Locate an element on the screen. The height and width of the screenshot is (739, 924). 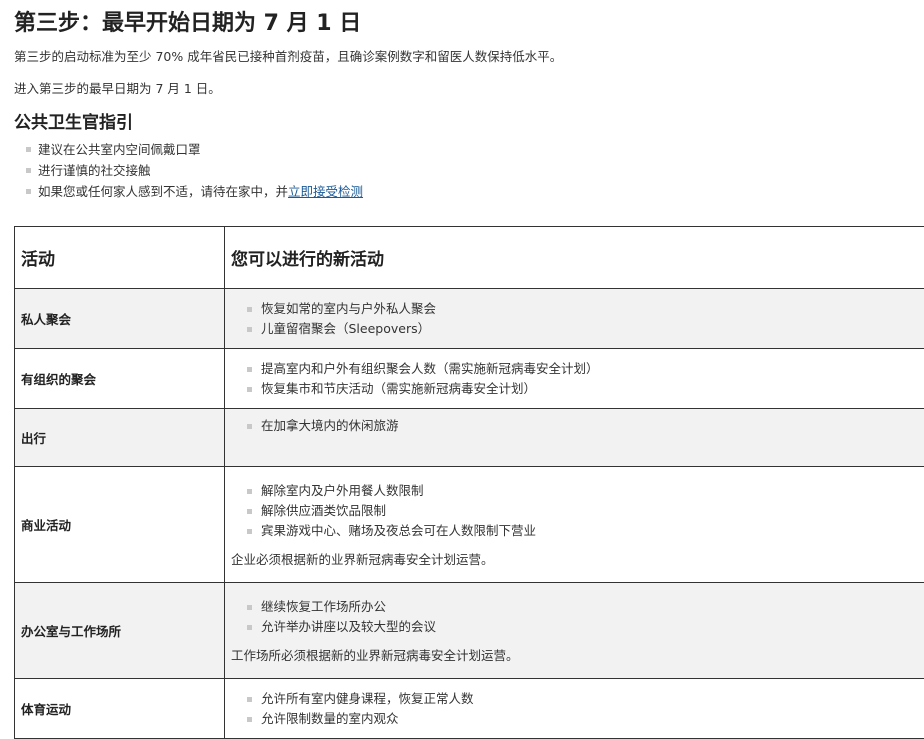
list-item: 允许所有室内健身课程，恢复正常人数 is located at coordinates (584, 699).